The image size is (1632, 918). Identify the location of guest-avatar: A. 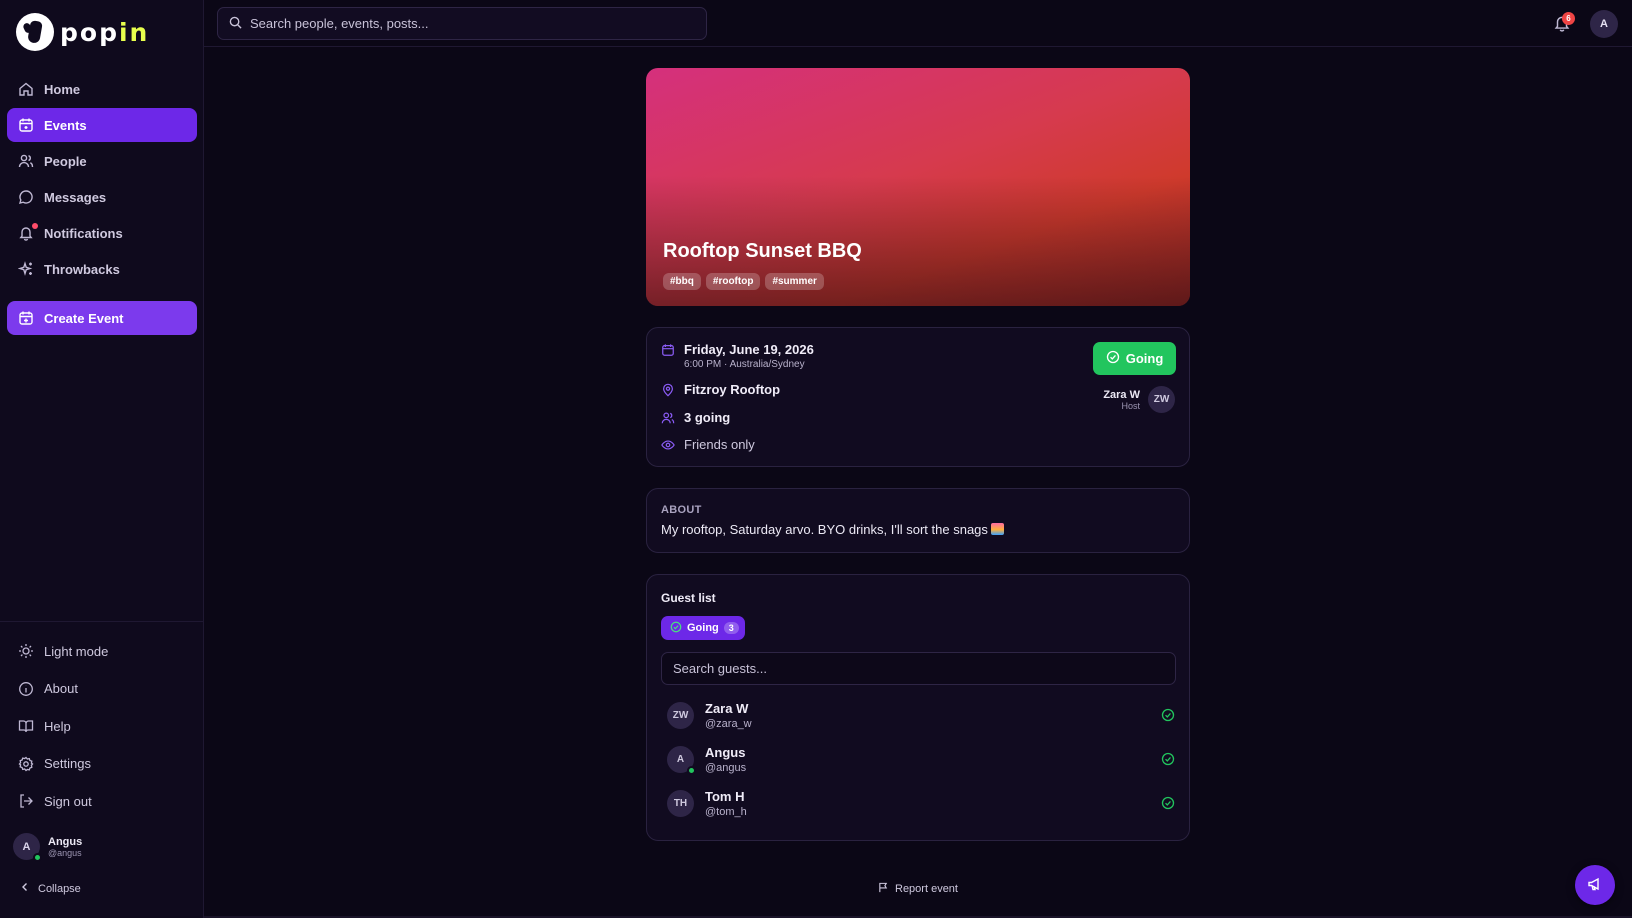
(681, 760).